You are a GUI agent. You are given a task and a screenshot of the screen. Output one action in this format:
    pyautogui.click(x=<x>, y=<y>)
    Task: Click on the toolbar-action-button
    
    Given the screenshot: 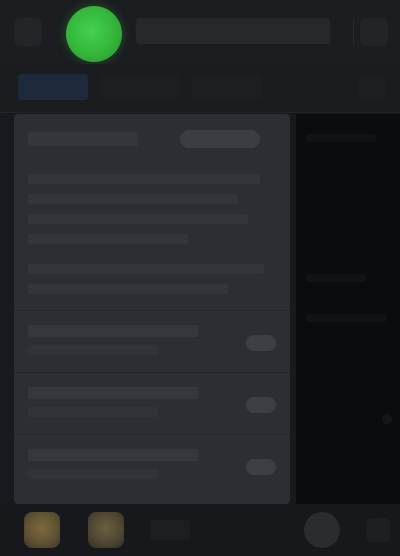 What is the action you would take?
    pyautogui.click(x=170, y=530)
    